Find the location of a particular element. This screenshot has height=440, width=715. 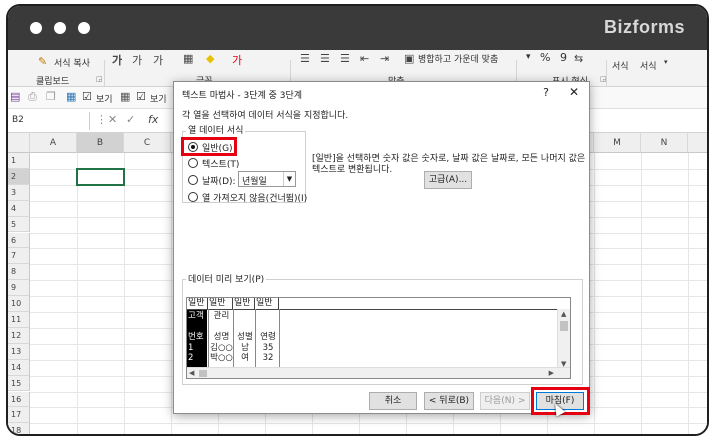

date-format-select: 년월일 ▼ is located at coordinates (267, 179).